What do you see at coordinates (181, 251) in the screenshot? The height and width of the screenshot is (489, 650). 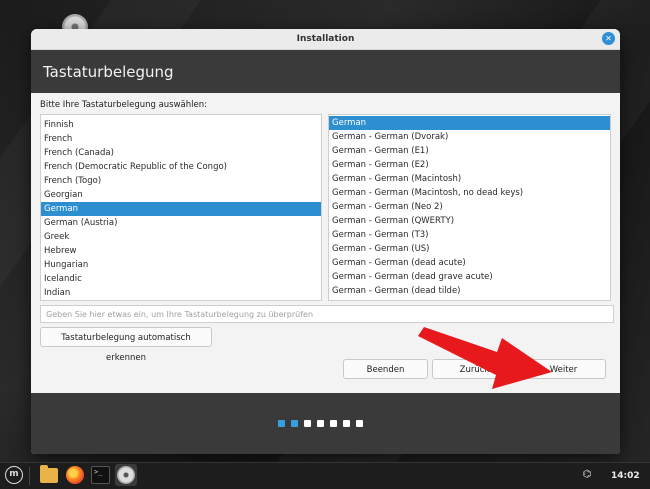 I see `layout-list-item: Hebrew` at bounding box center [181, 251].